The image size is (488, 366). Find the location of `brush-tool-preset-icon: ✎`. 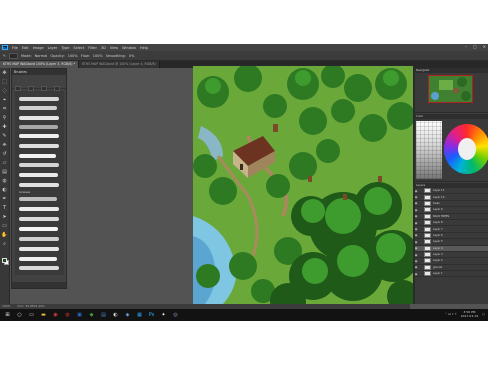

brush-tool-preset-icon: ✎ is located at coordinates (4, 56).